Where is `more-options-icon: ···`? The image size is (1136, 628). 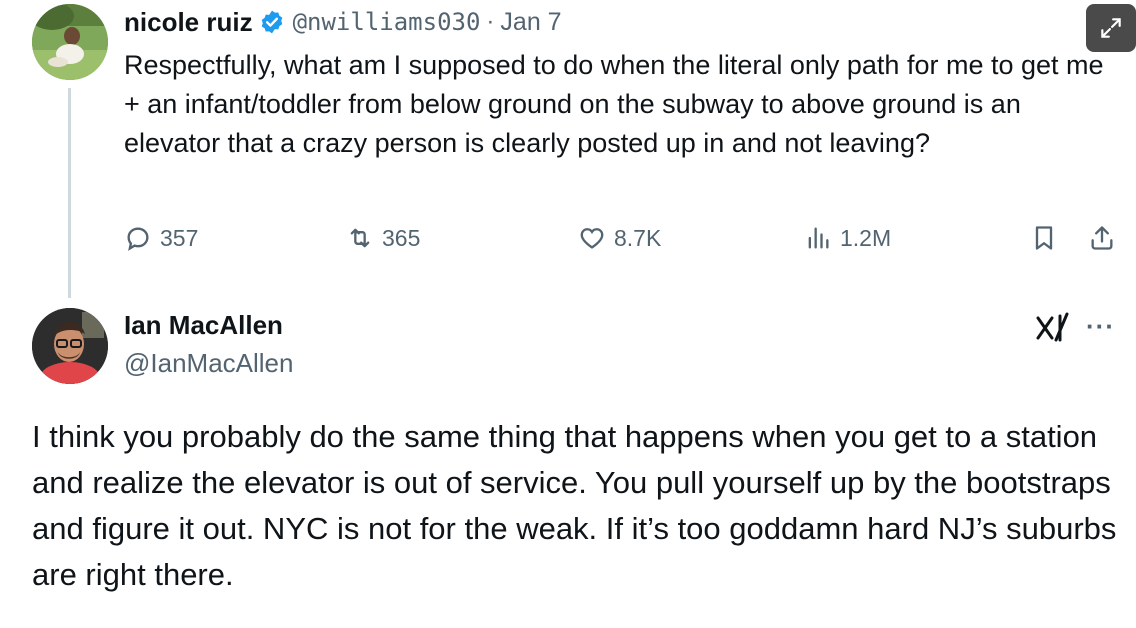 more-options-icon: ··· is located at coordinates (1100, 326).